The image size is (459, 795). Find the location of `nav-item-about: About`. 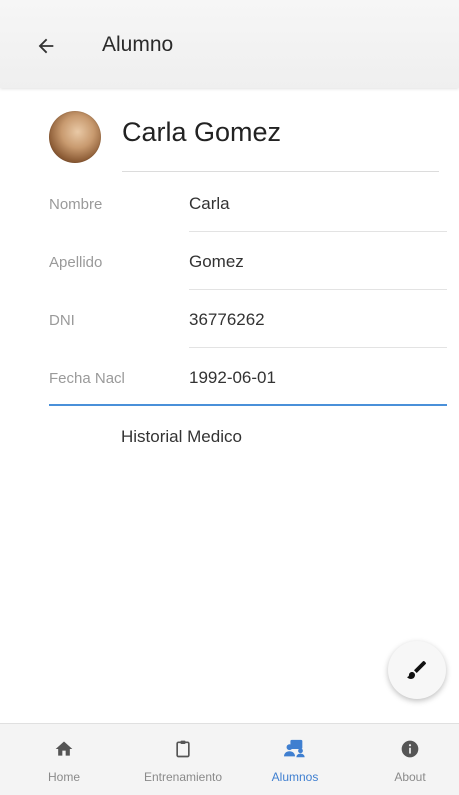

nav-item-about: About is located at coordinates (410, 759).